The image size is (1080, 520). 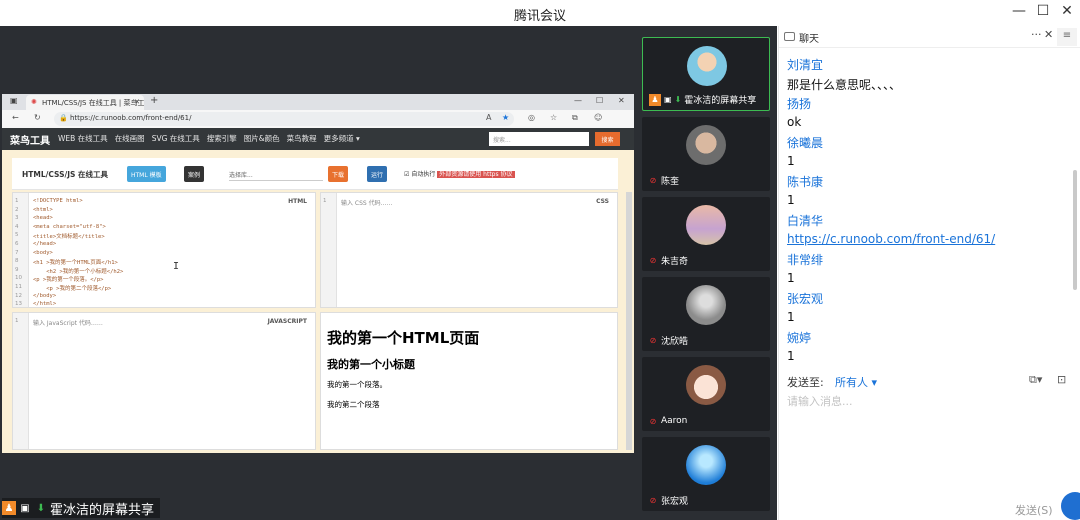 I want to click on code-line: </html>, so click(x=45, y=304).